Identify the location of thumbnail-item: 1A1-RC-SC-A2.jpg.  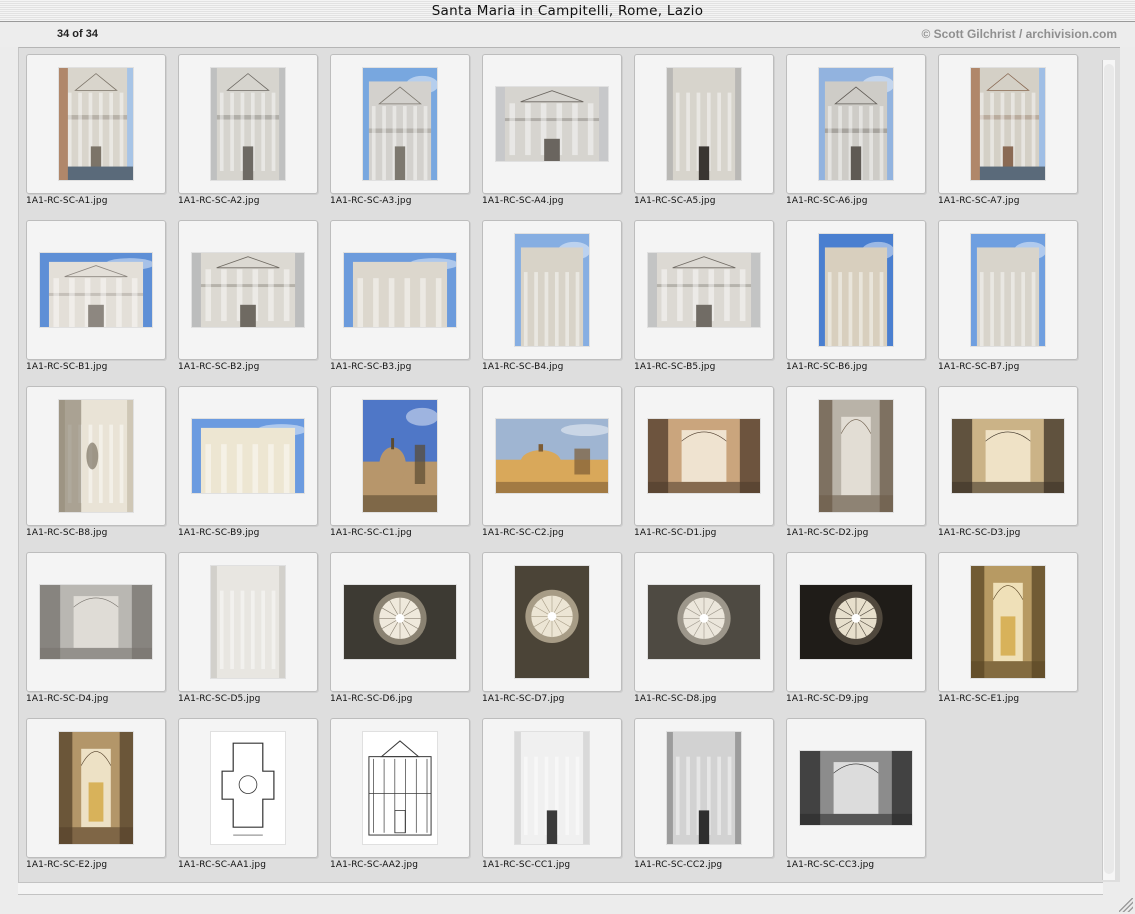
(254, 137).